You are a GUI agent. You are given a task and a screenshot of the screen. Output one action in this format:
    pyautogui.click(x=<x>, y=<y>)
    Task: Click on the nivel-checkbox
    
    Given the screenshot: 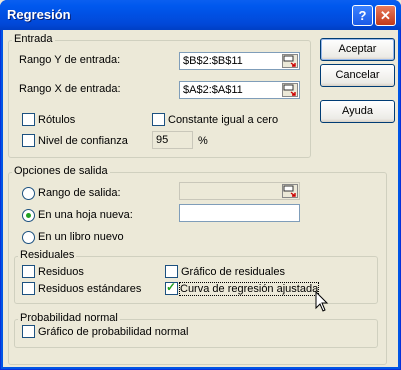 What is the action you would take?
    pyautogui.click(x=28, y=140)
    